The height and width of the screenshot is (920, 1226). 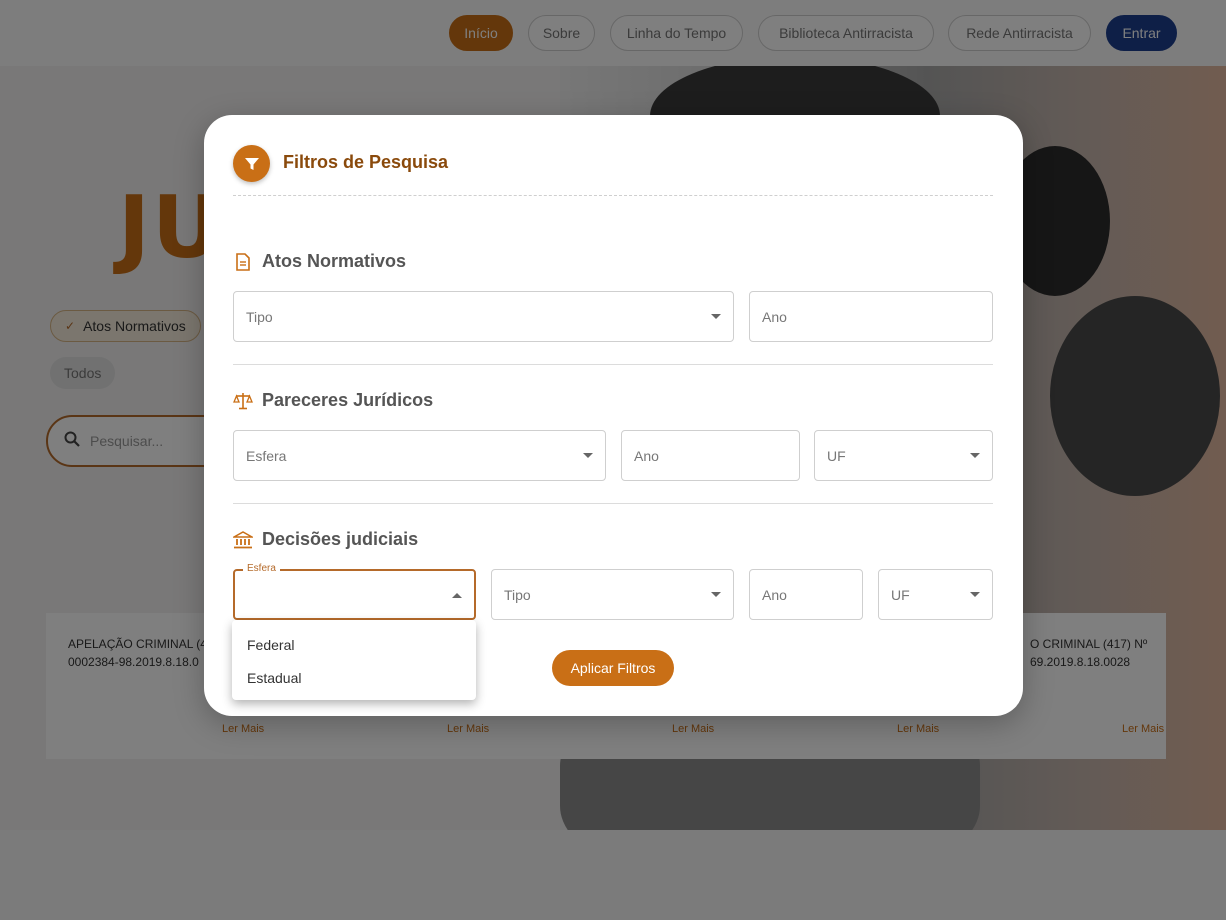 What do you see at coordinates (354, 677) in the screenshot?
I see `dropdown-option-estadual: Estadual` at bounding box center [354, 677].